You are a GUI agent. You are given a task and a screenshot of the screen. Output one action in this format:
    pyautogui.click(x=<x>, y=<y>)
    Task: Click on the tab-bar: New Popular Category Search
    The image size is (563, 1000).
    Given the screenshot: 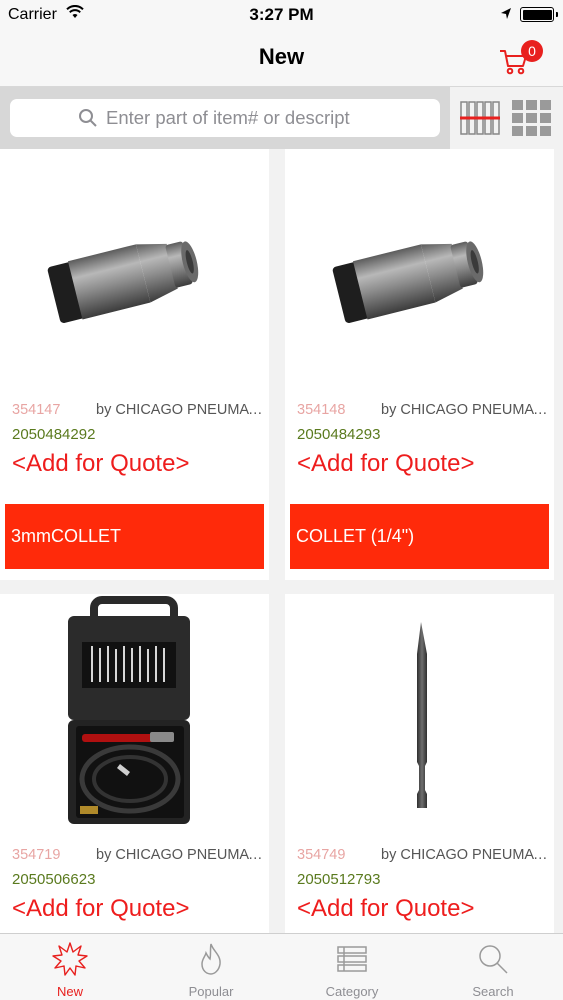 What is the action you would take?
    pyautogui.click(x=281, y=966)
    